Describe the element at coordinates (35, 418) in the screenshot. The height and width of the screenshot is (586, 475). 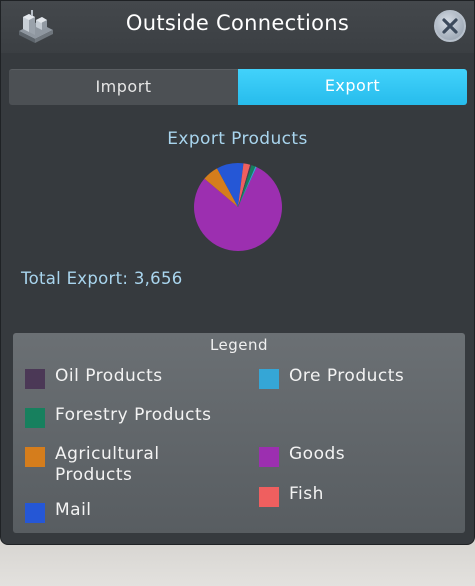
I see `legend-swatch-forestry-products` at that location.